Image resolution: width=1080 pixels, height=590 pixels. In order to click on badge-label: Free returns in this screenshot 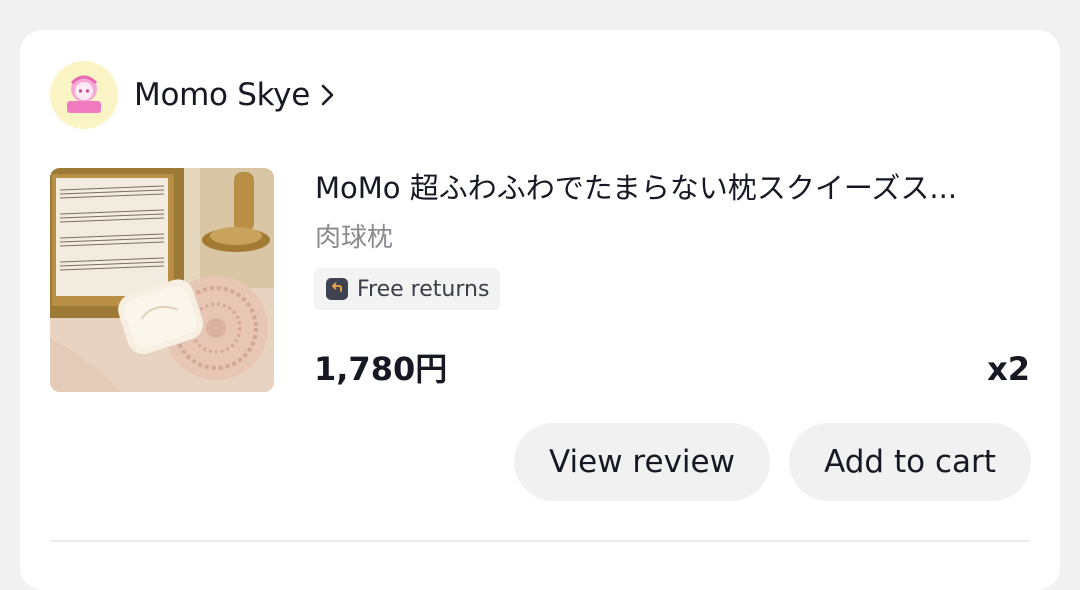, I will do `click(423, 289)`.